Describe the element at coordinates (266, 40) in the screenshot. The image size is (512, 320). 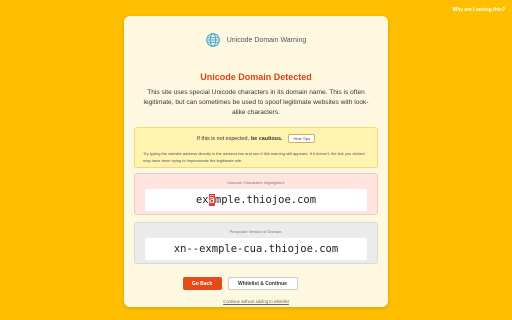
I see `header-title: Unicode Domain Warning` at that location.